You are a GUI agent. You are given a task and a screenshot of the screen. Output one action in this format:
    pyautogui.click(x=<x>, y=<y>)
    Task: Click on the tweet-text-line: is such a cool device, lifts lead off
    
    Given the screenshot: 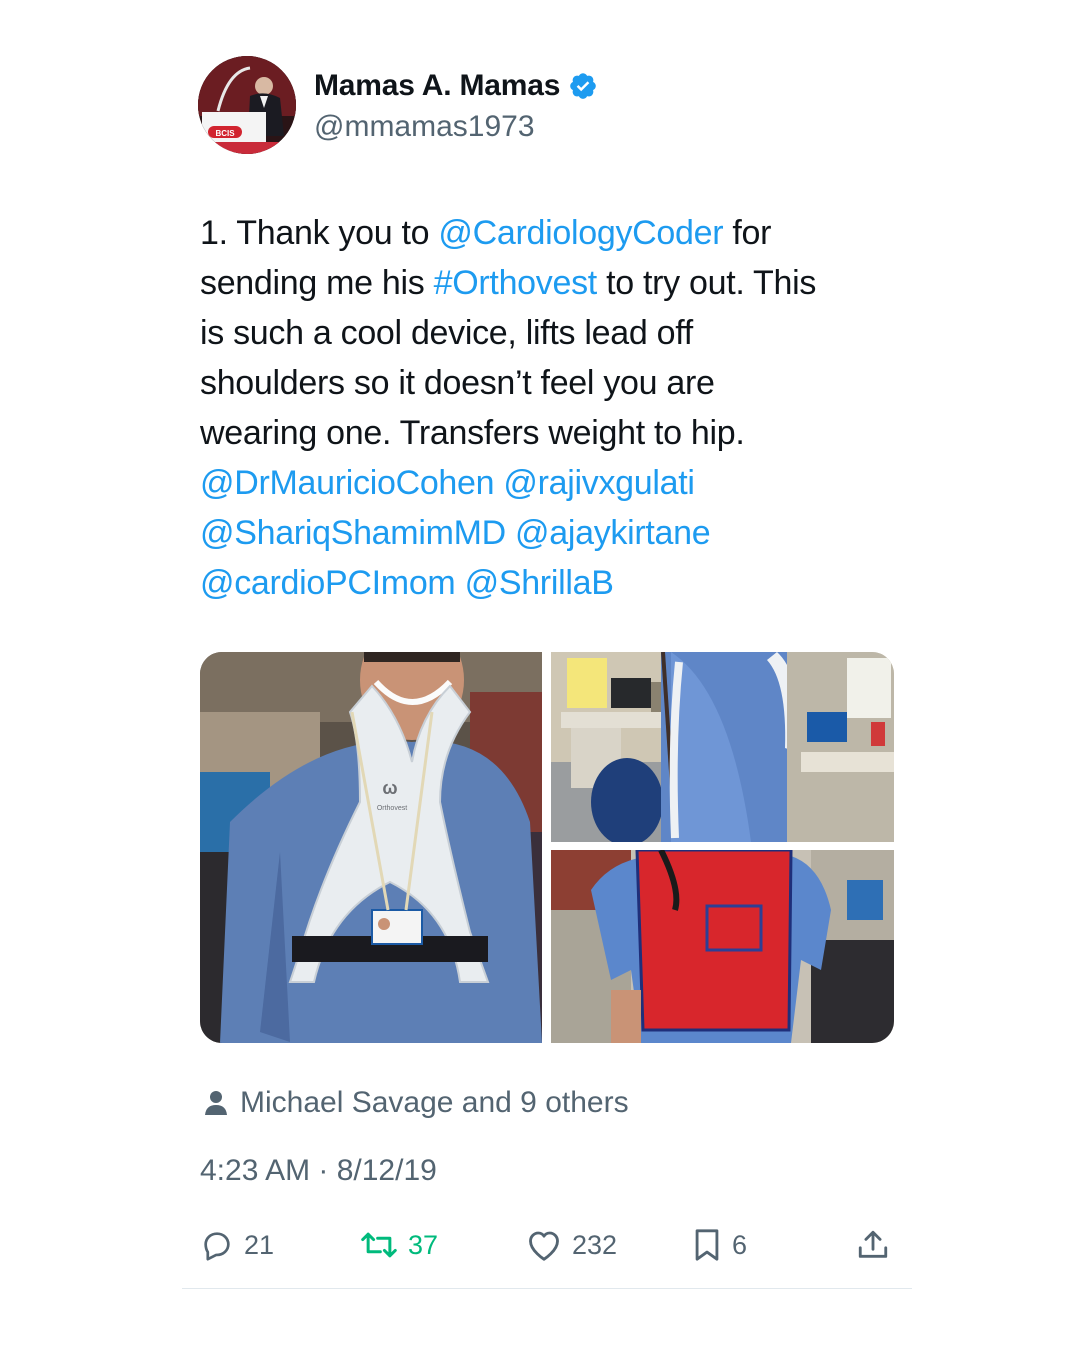 What is the action you would take?
    pyautogui.click(x=550, y=333)
    